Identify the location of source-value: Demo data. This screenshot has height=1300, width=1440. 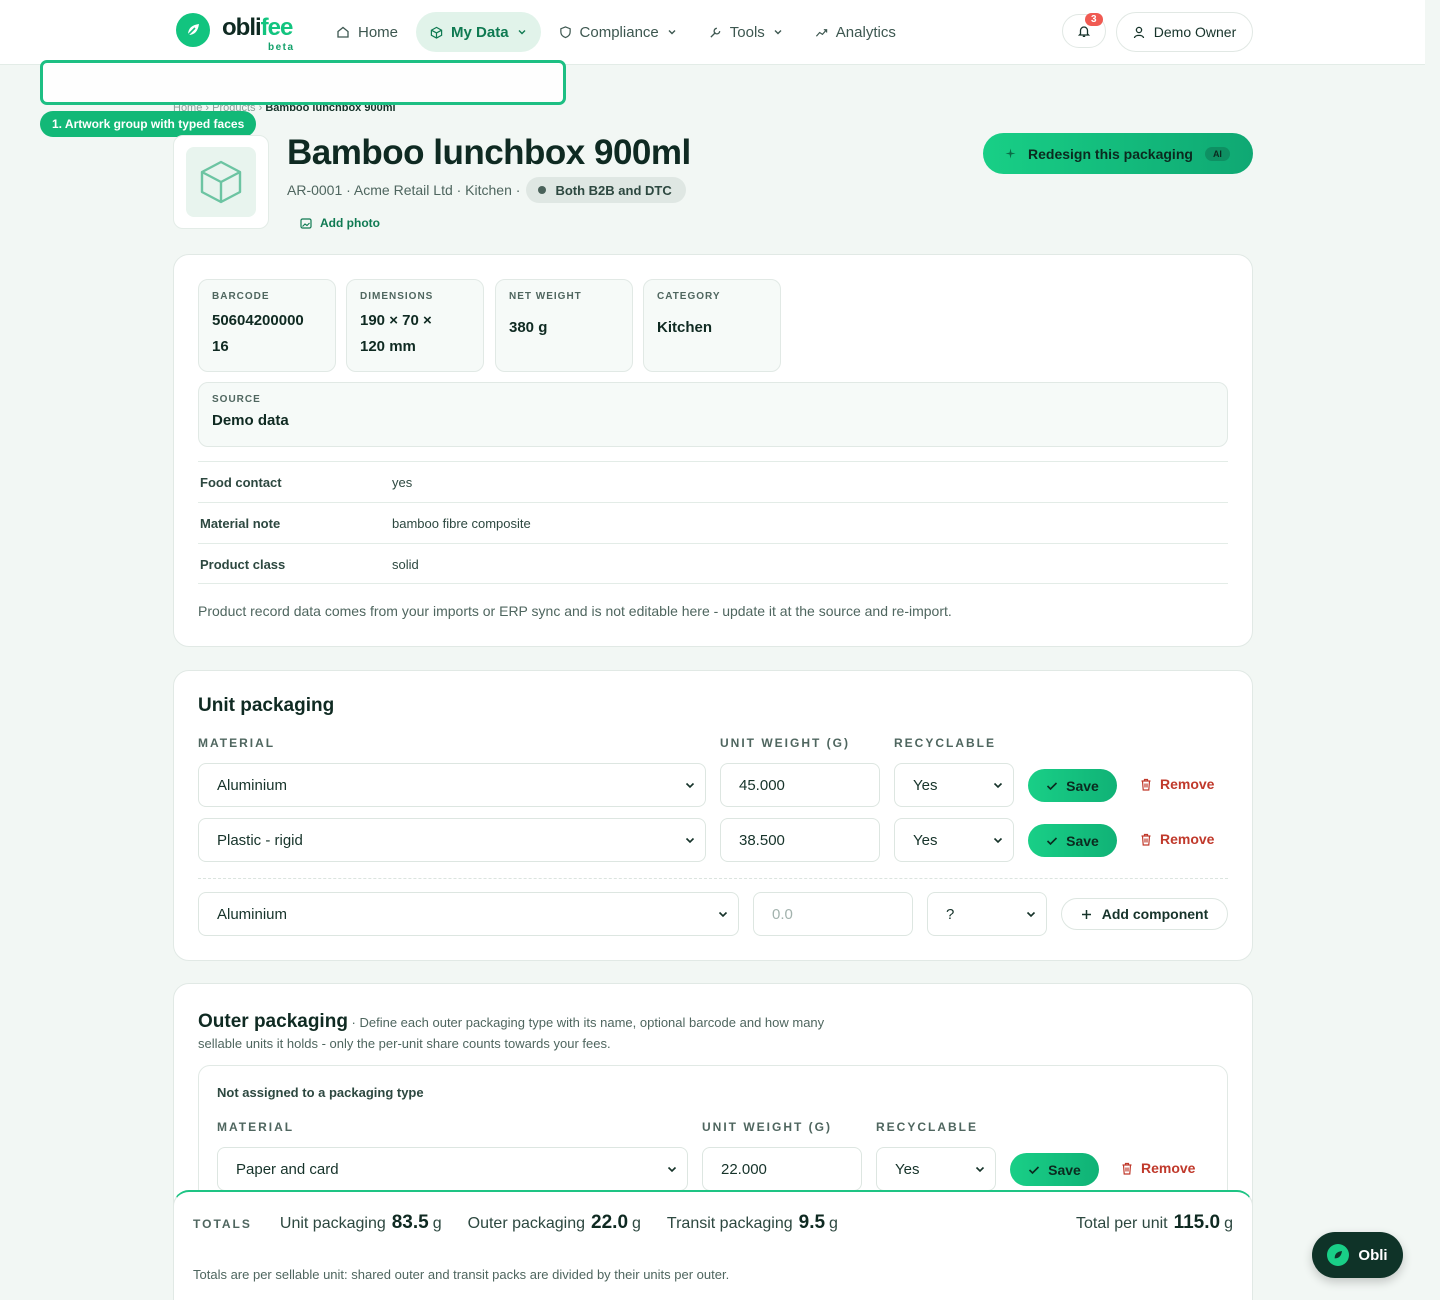
(250, 420).